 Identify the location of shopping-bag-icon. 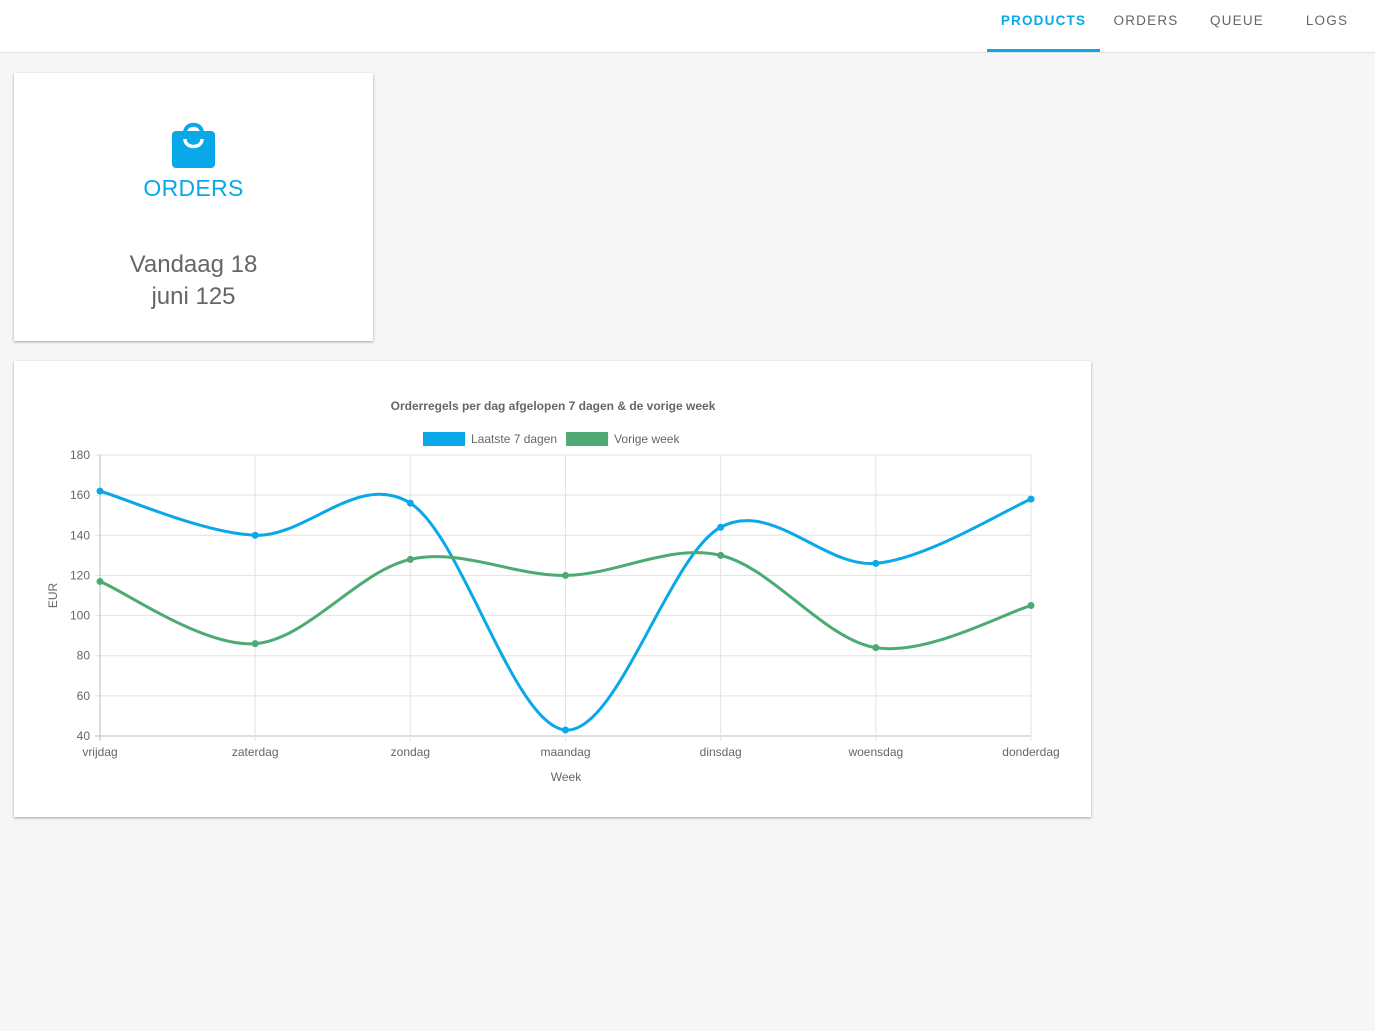
(193, 145).